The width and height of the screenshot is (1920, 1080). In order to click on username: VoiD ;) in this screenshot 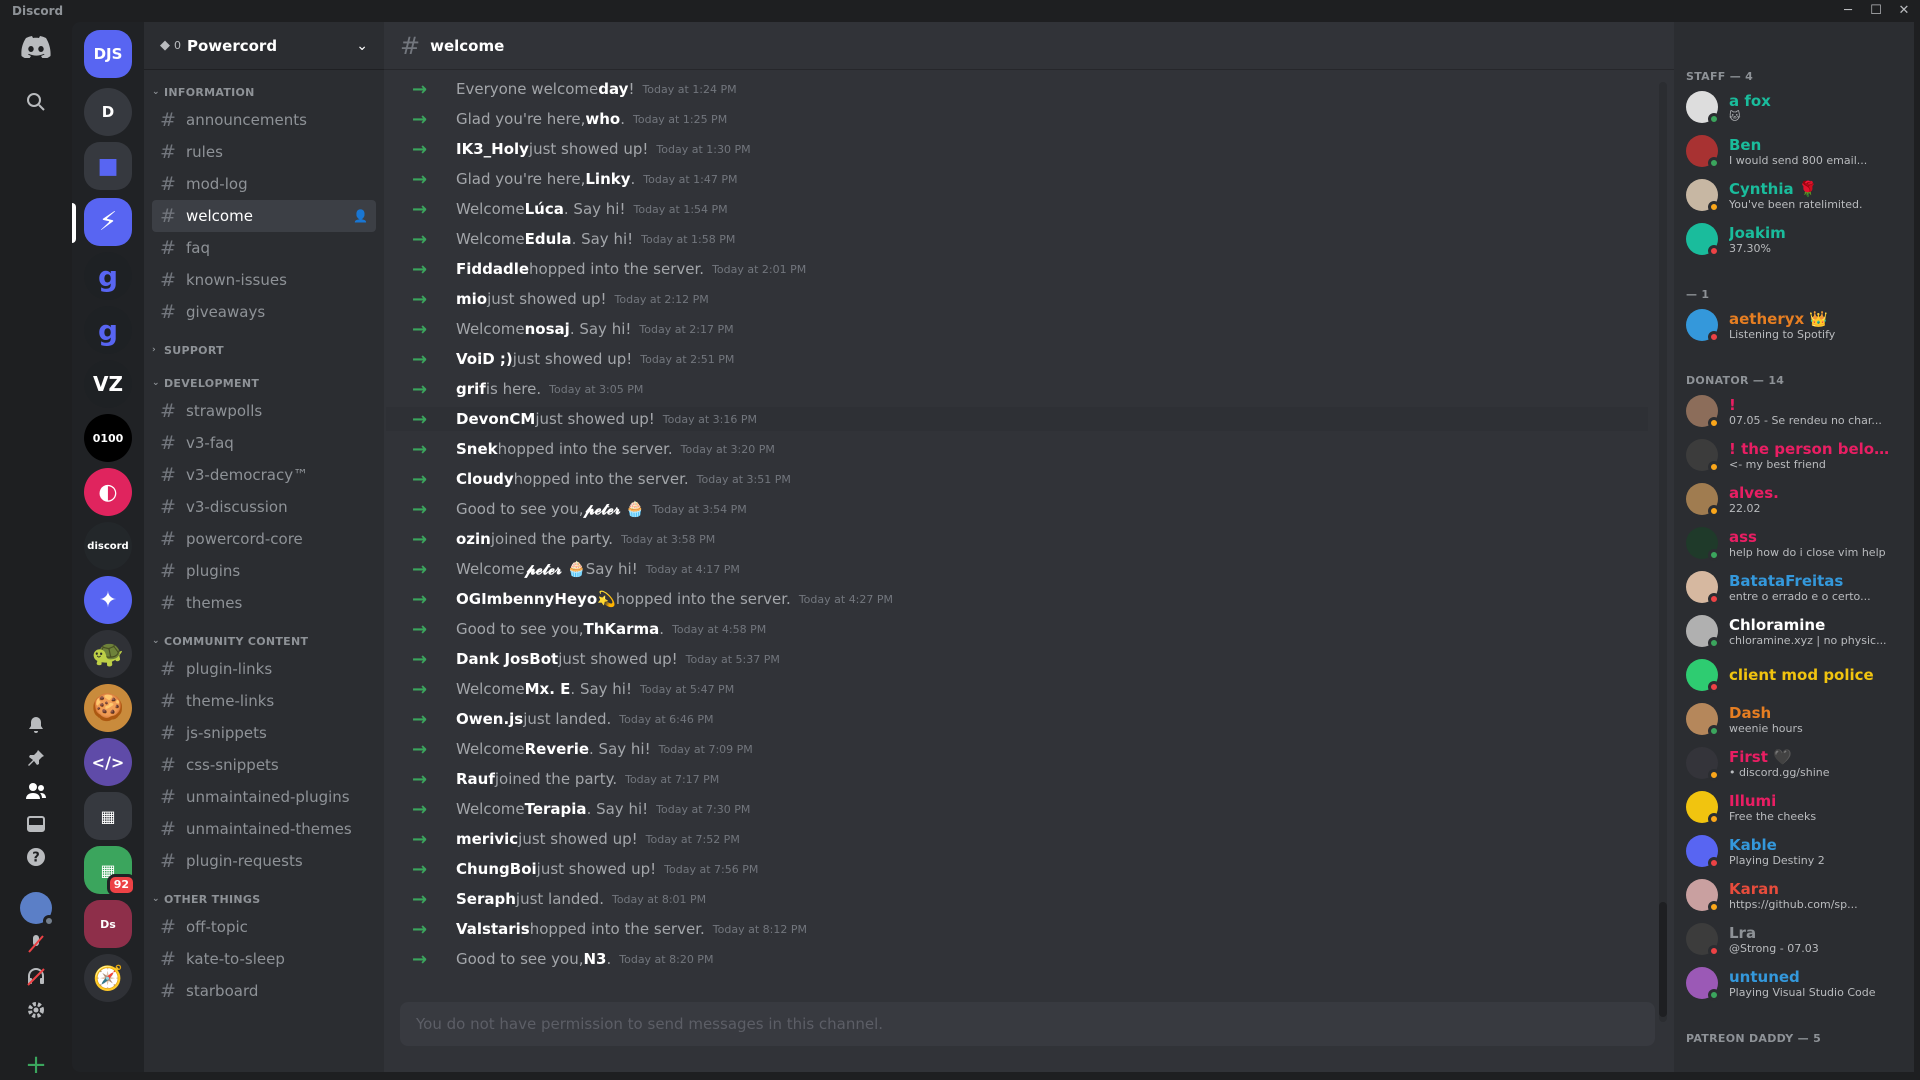, I will do `click(484, 359)`.